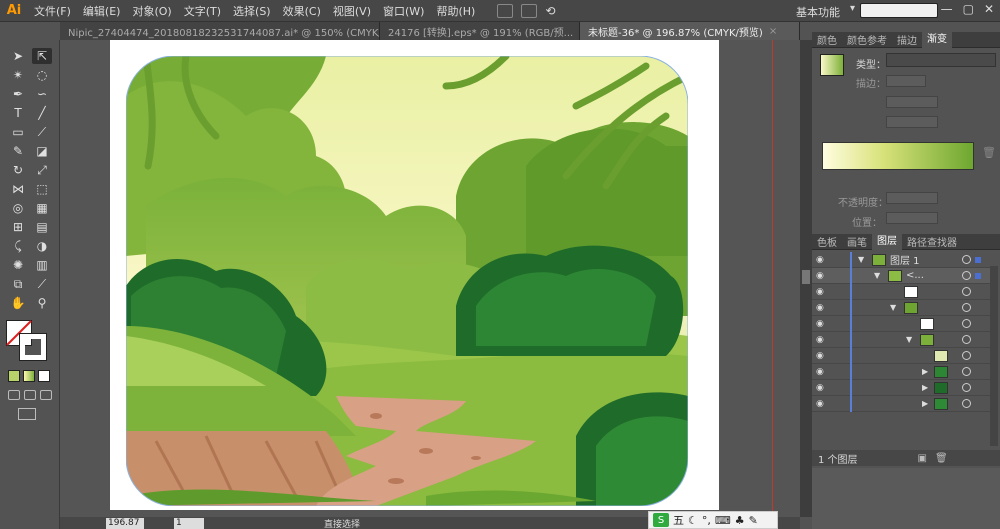 This screenshot has width=1000, height=529. What do you see at coordinates (18, 113) in the screenshot?
I see `type-tool-icon: T` at bounding box center [18, 113].